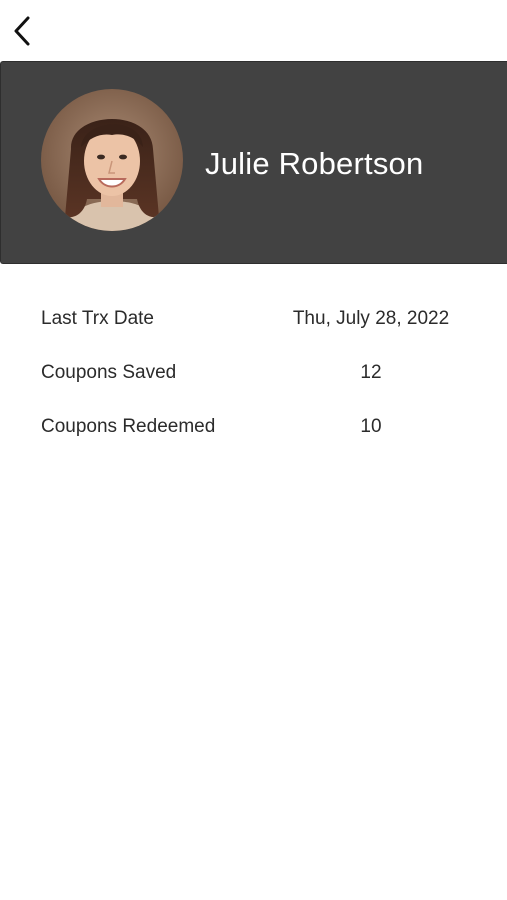 The image size is (507, 900). I want to click on stat-value: 10, so click(371, 426).